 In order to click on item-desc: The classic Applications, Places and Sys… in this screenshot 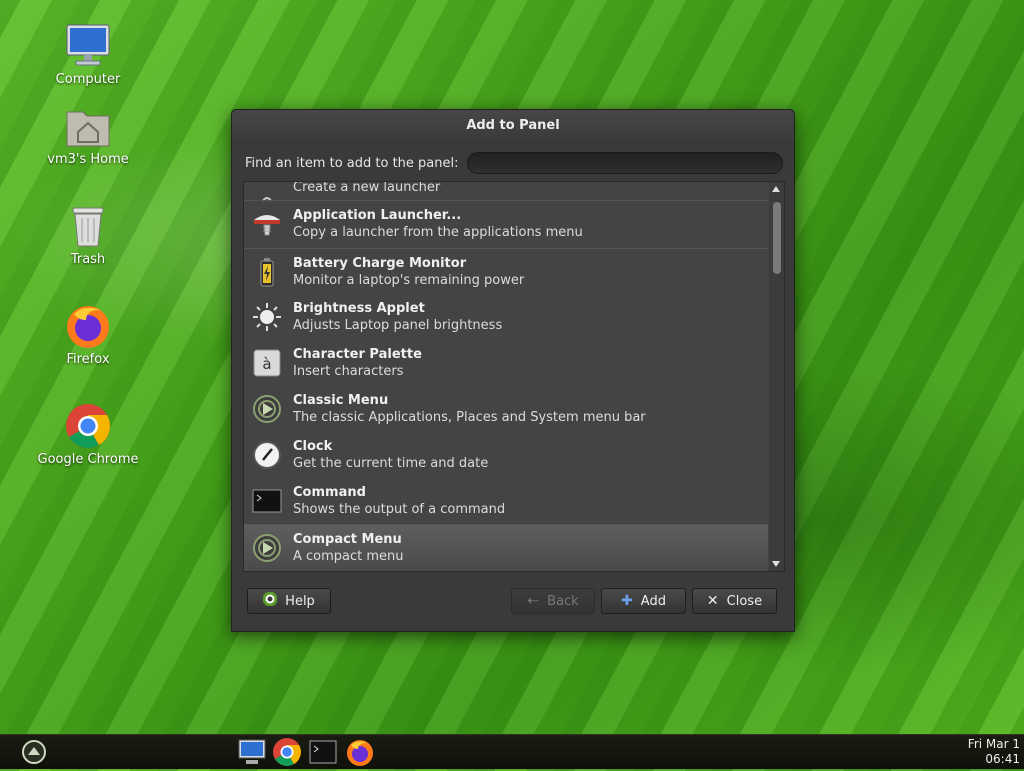, I will do `click(469, 417)`.